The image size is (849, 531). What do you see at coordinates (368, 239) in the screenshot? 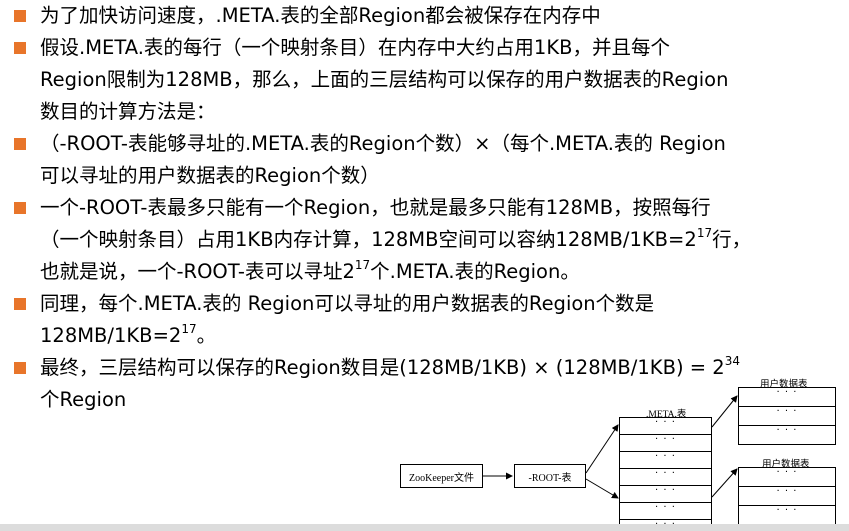
I see `bullet-4-line-2-text: （一个映射条目）占用1KB内存计算，128MB空间可以容纳128MB/1KB=2` at bounding box center [368, 239].